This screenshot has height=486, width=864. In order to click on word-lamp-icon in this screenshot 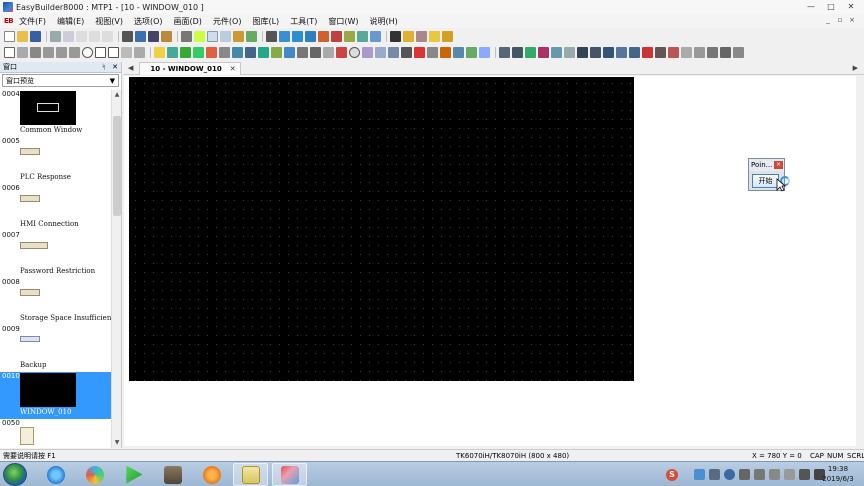, I will do `click(172, 52)`.